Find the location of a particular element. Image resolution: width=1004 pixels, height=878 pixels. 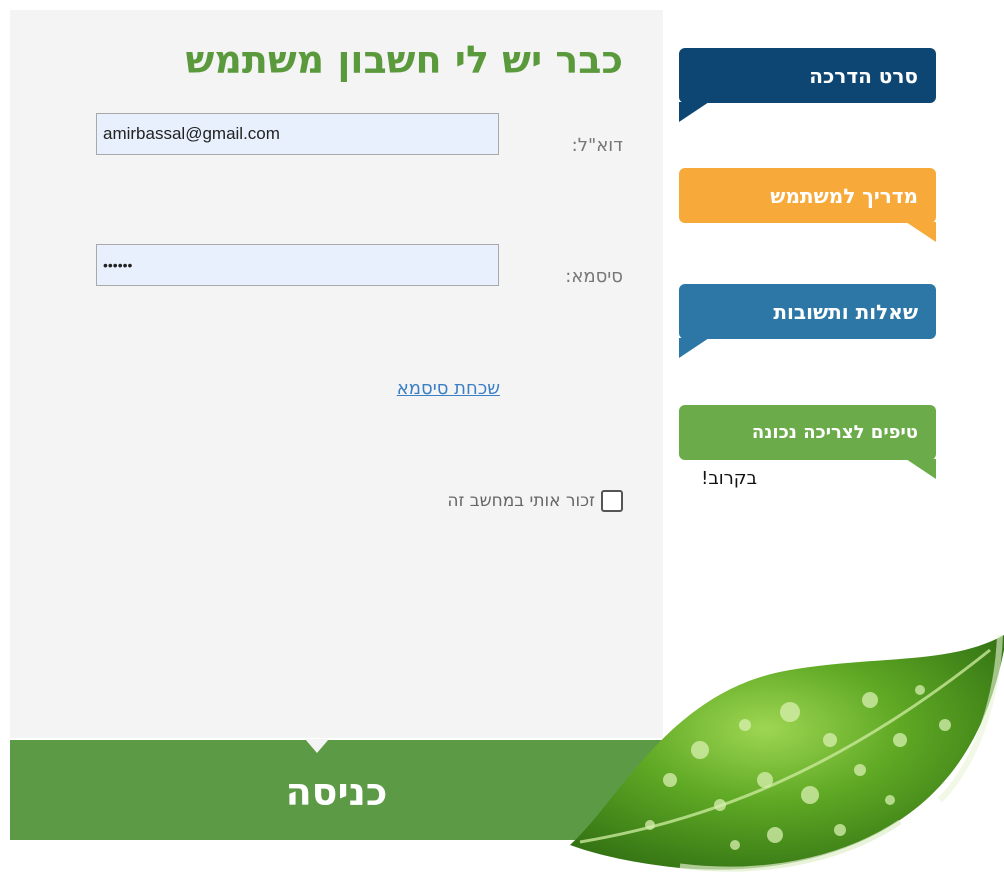

email-field is located at coordinates (297, 134).